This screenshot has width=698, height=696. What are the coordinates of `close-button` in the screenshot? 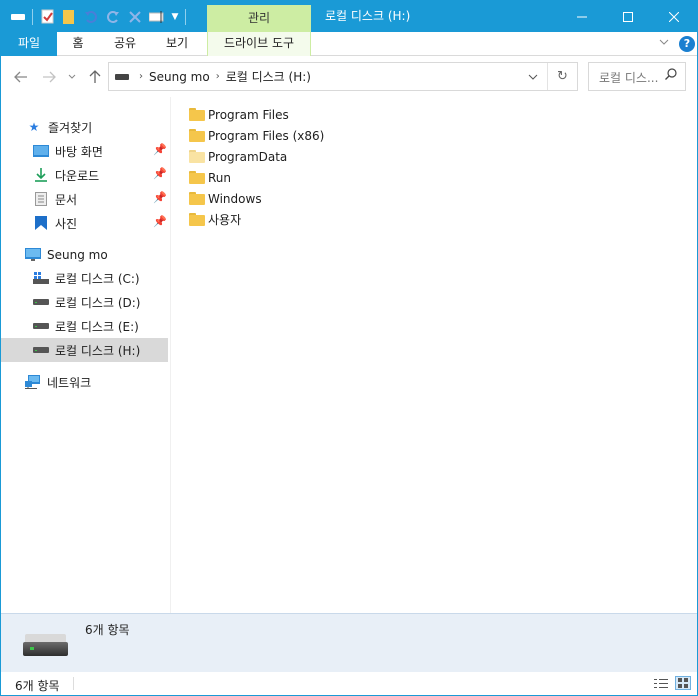 It's located at (674, 16).